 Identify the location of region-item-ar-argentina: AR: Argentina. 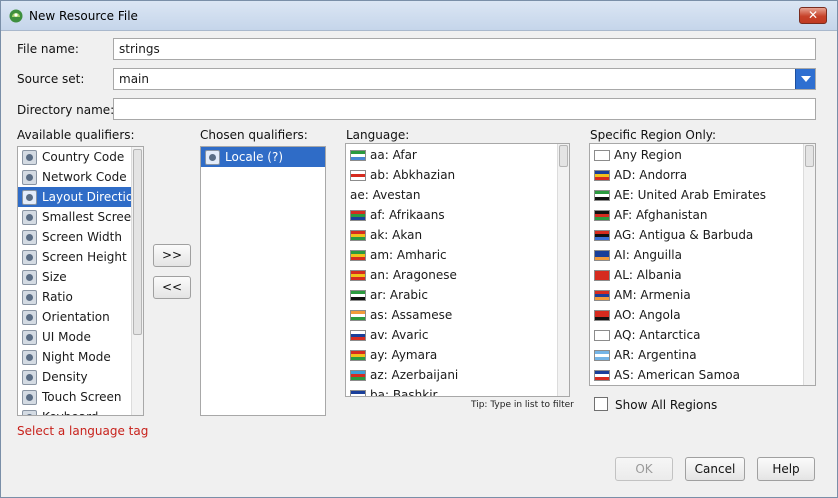
(696, 355).